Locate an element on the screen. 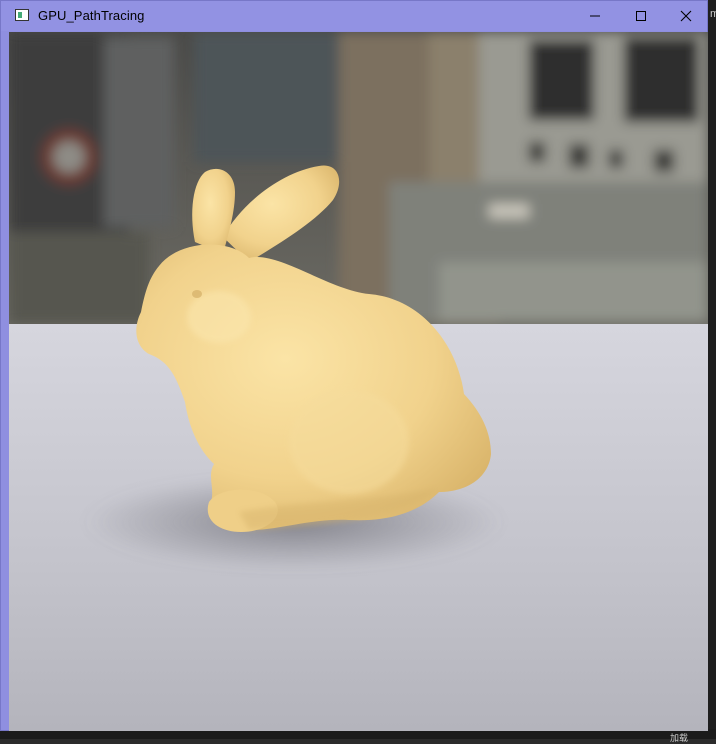 This screenshot has width=716, height=744. background-text-fragment: m is located at coordinates (713, 14).